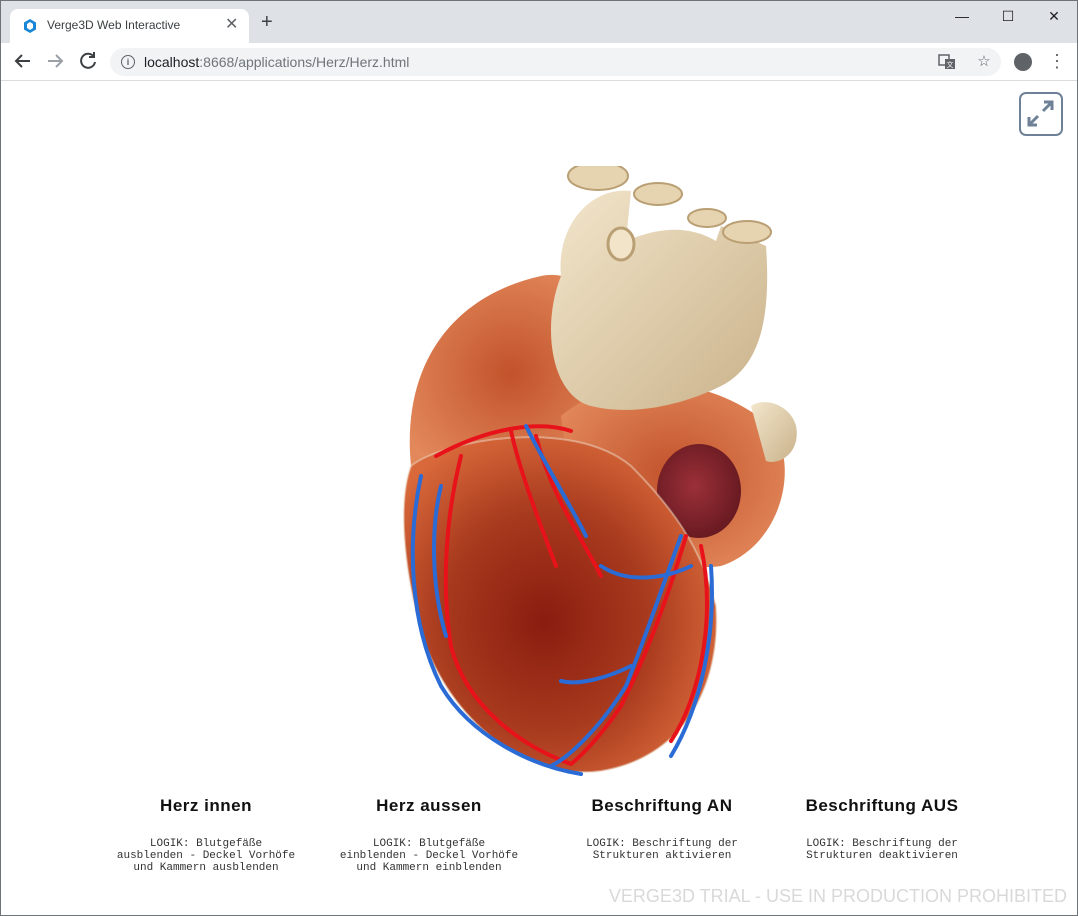  I want to click on new-tab-icon: +, so click(267, 22).